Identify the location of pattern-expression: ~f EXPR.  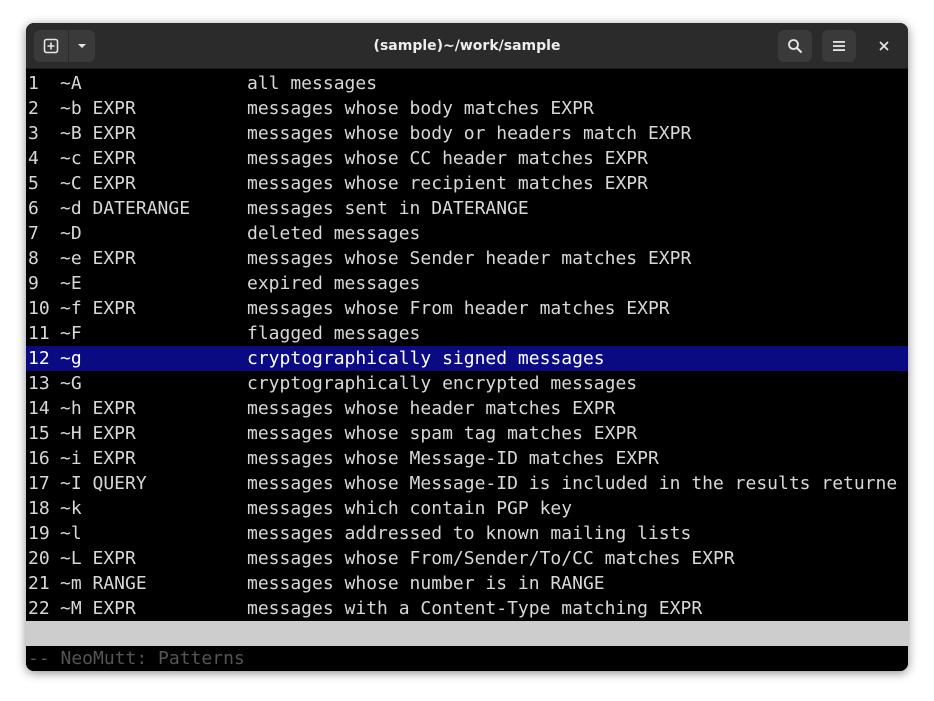
(98, 308).